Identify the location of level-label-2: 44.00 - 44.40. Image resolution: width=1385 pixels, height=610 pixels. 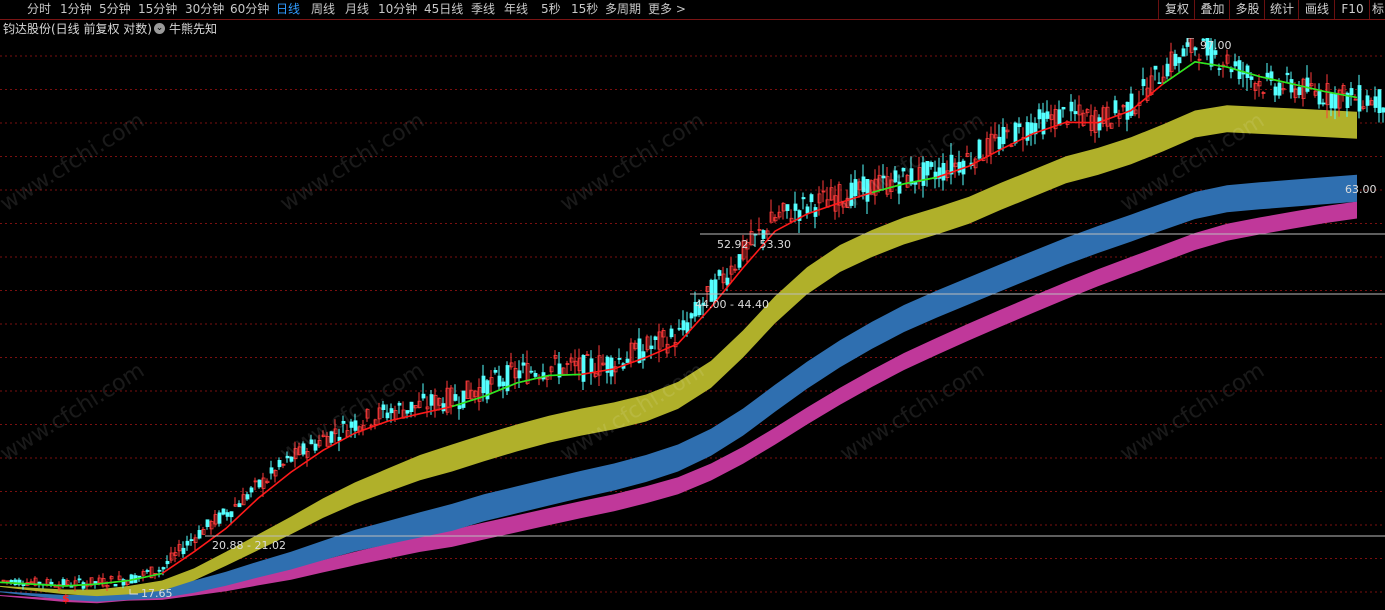
(732, 304).